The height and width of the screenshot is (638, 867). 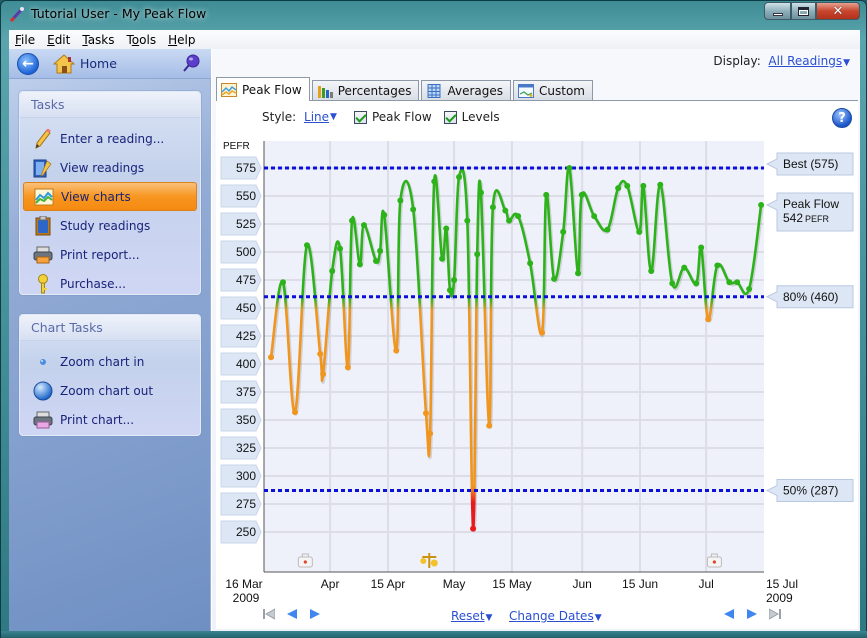 What do you see at coordinates (96, 196) in the screenshot?
I see `task-label: View charts` at bounding box center [96, 196].